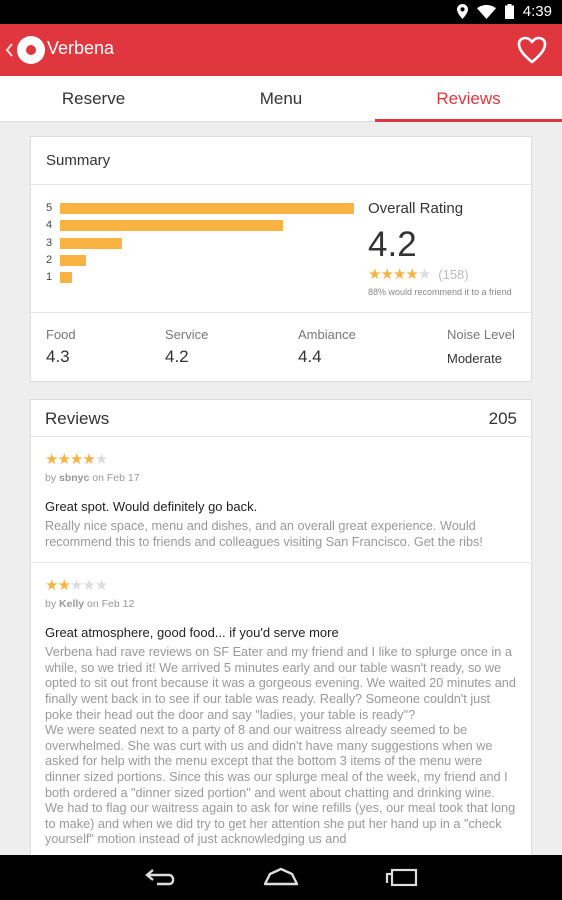 This screenshot has height=900, width=562. Describe the element at coordinates (481, 334) in the screenshot. I see `subrating-label: Noise Level` at that location.